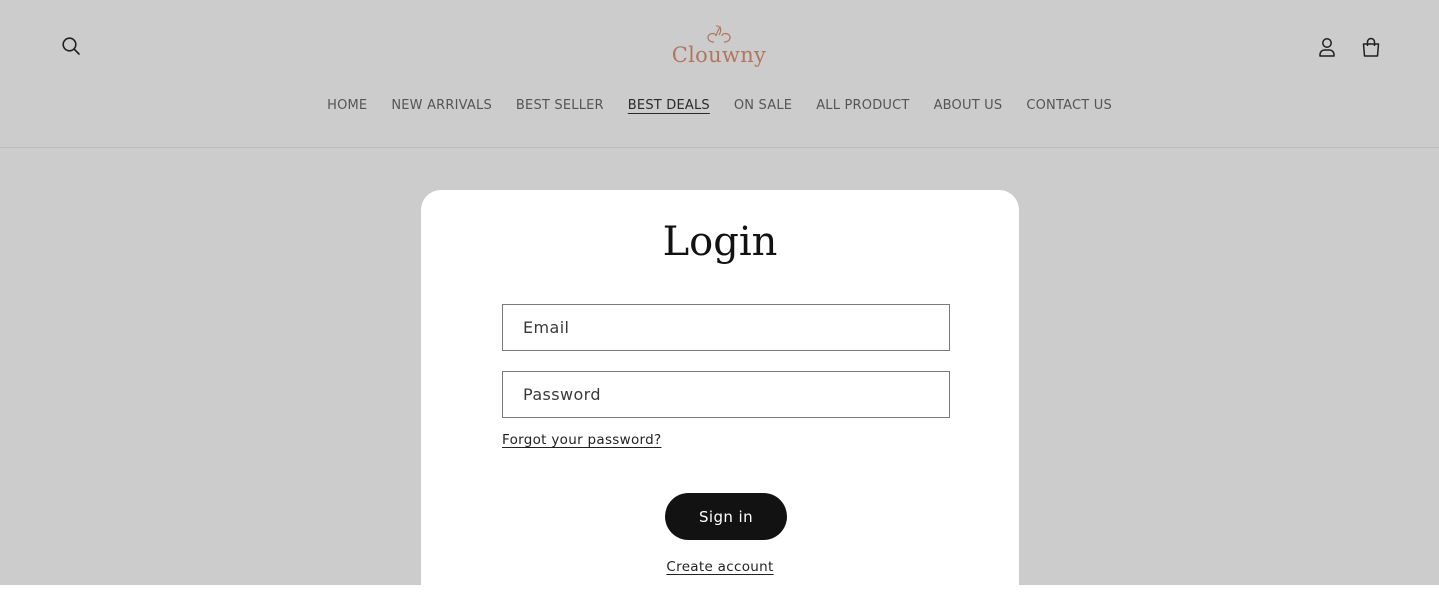 The width and height of the screenshot is (1439, 613). What do you see at coordinates (719, 34) in the screenshot?
I see `logo-mark-icon` at bounding box center [719, 34].